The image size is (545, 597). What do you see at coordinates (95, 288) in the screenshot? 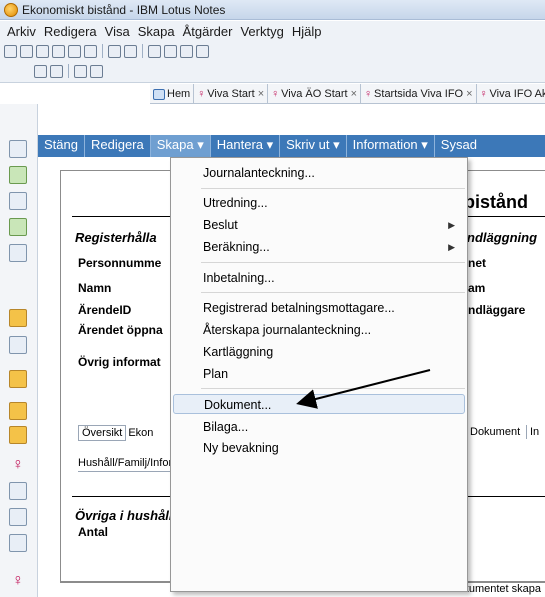
I see `field-namn: Namn` at bounding box center [95, 288].